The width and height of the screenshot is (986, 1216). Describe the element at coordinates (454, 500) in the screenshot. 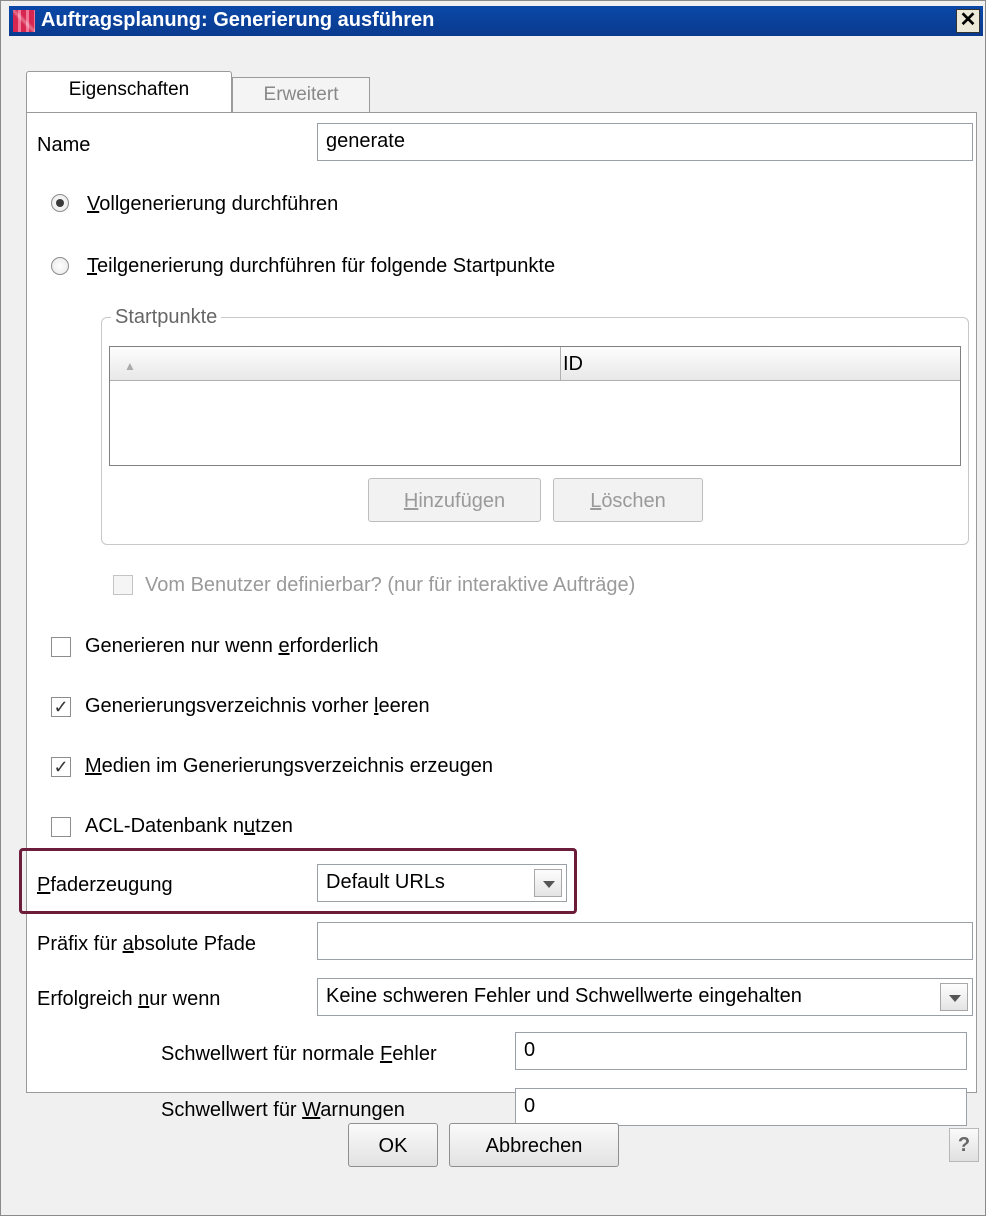

I see `add-button: Hinzufügen` at that location.